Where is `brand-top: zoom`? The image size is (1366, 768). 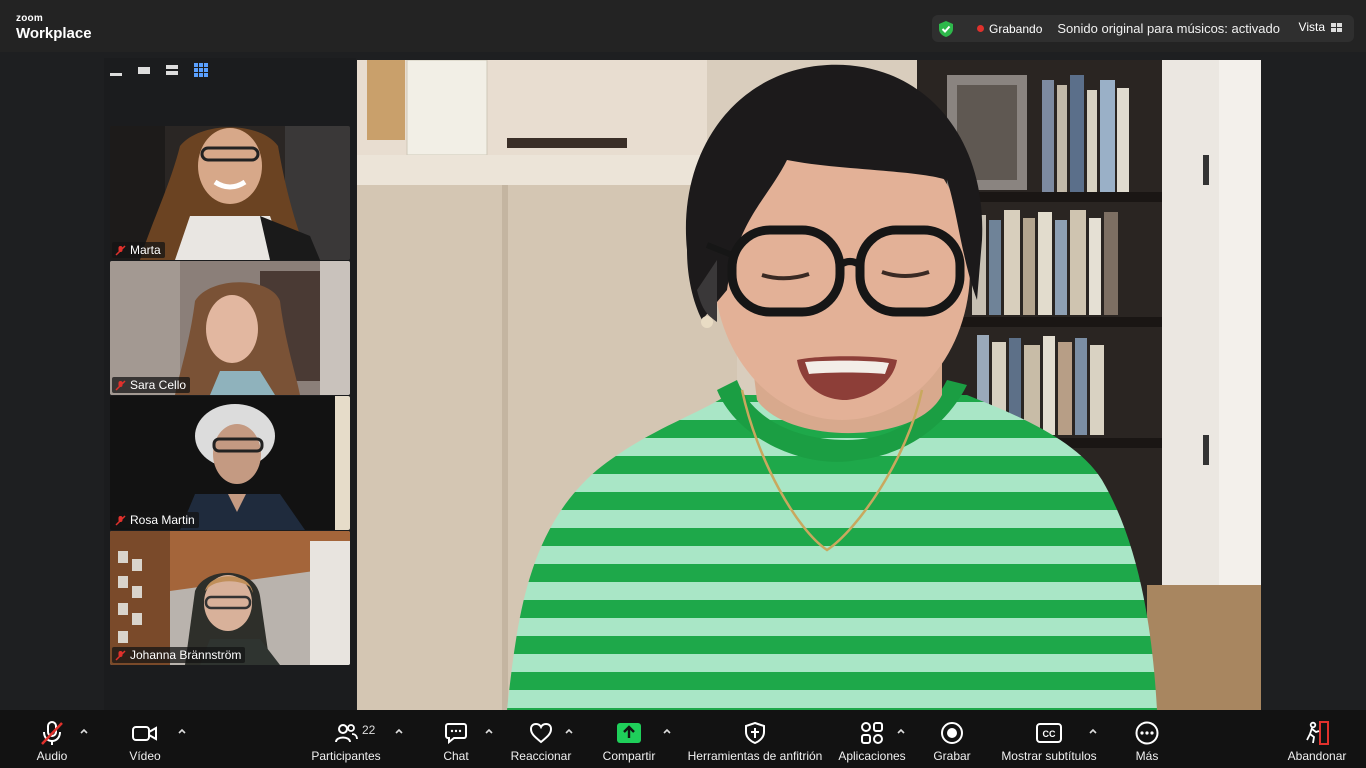 brand-top: zoom is located at coordinates (29, 18).